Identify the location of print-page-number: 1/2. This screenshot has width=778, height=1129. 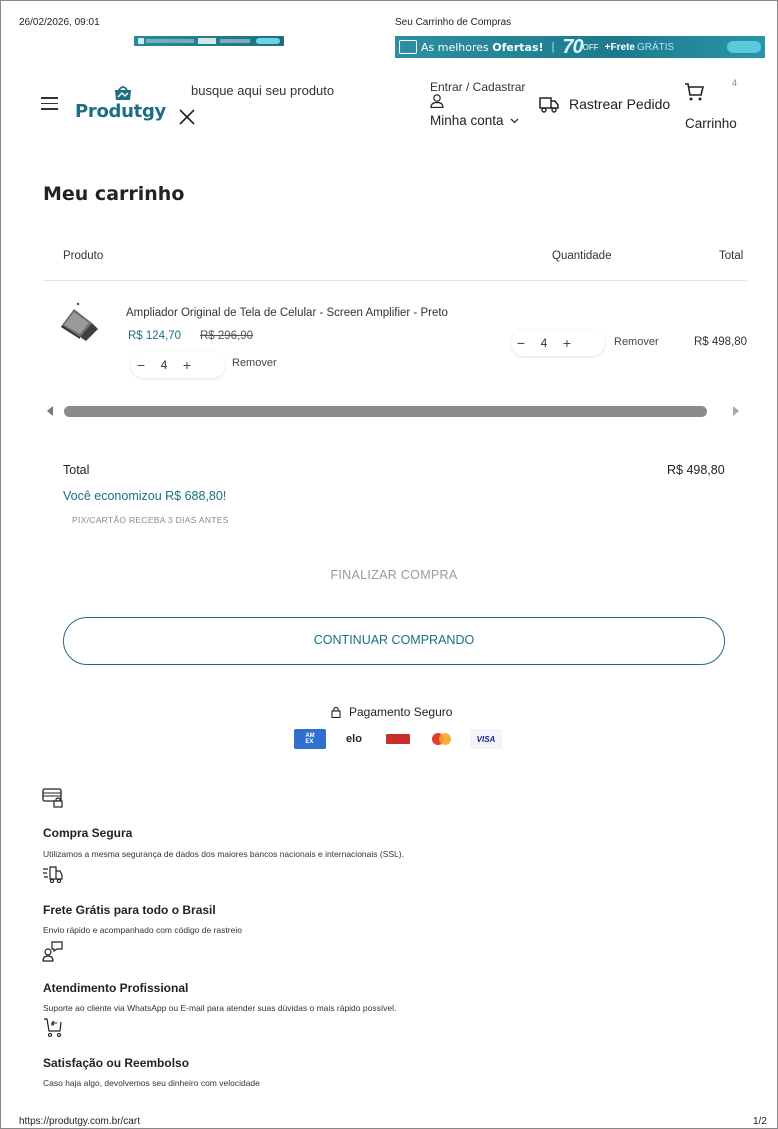
(760, 1121).